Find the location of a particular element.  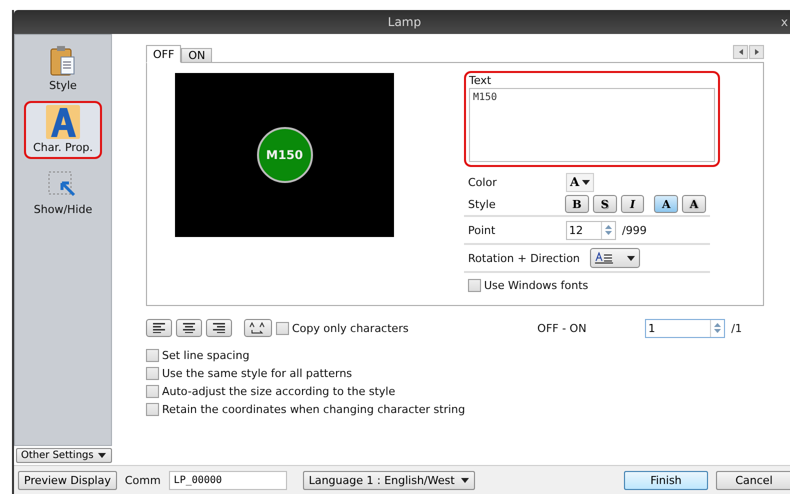

clipboard-icon is located at coordinates (63, 61).